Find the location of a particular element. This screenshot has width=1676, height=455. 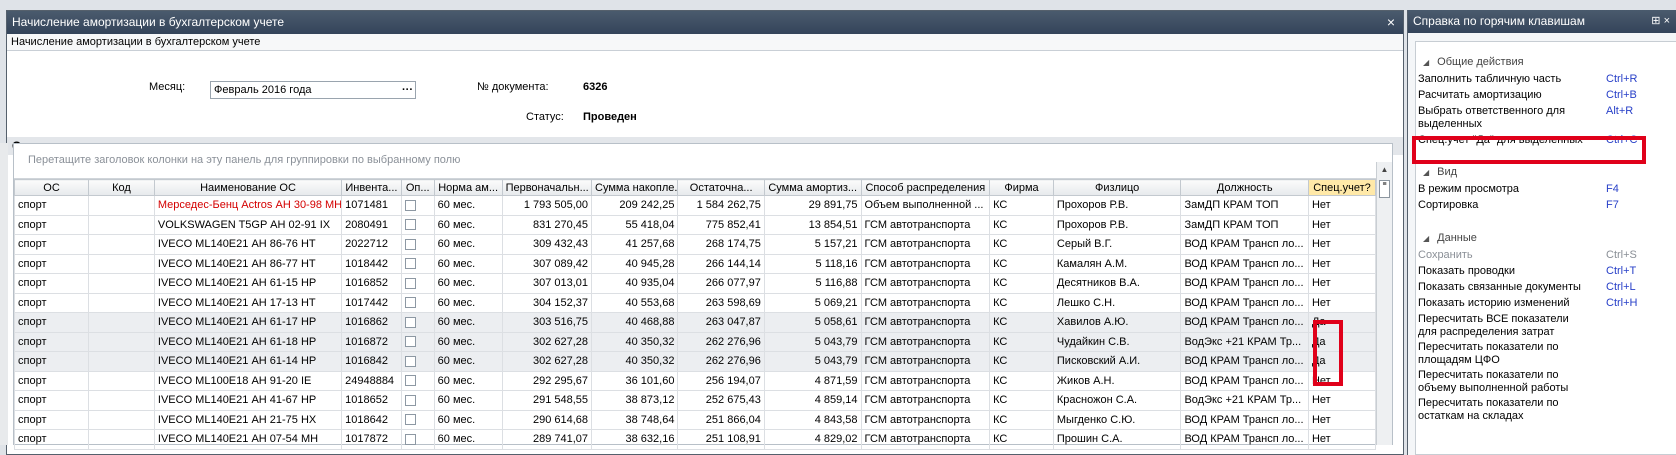

hotkey-action: Показать историю изменений is located at coordinates (1500, 303).